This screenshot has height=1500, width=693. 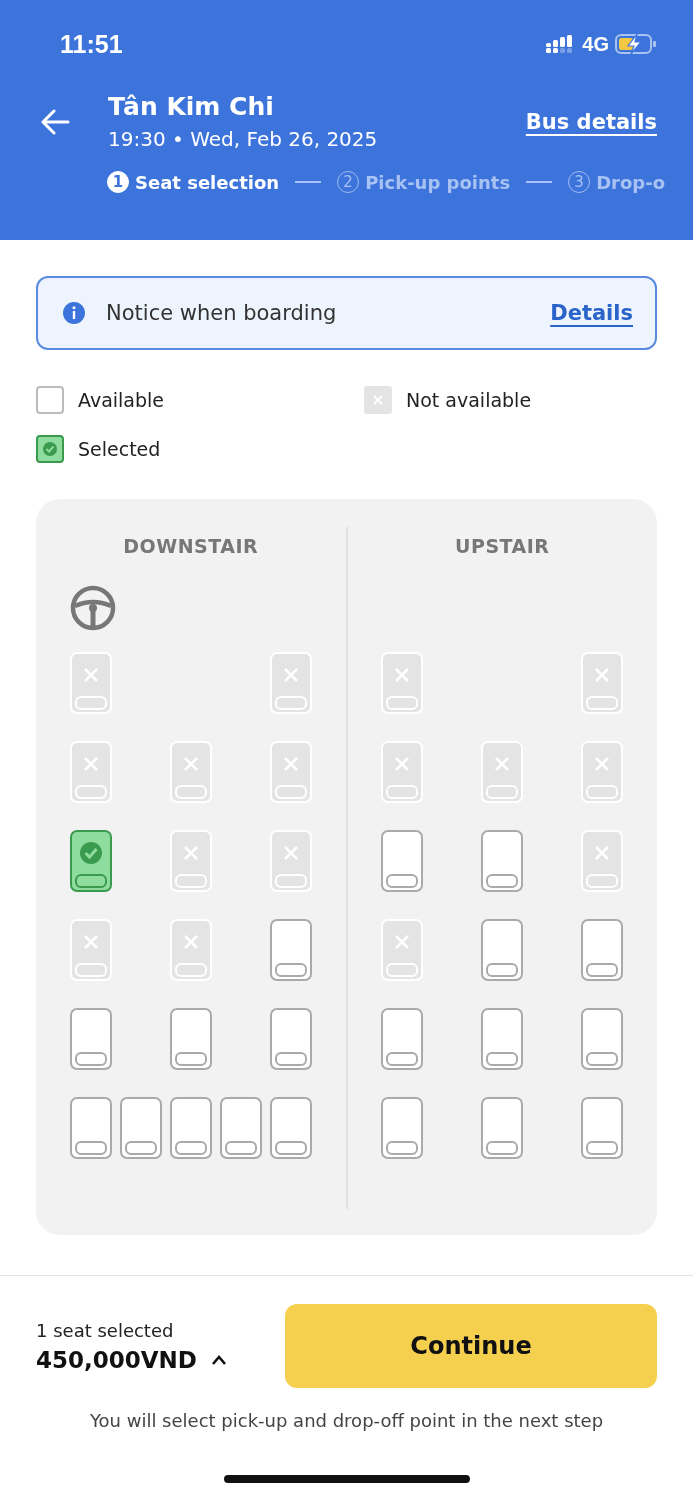 What do you see at coordinates (502, 545) in the screenshot?
I see `deck-title: UPSTAIR` at bounding box center [502, 545].